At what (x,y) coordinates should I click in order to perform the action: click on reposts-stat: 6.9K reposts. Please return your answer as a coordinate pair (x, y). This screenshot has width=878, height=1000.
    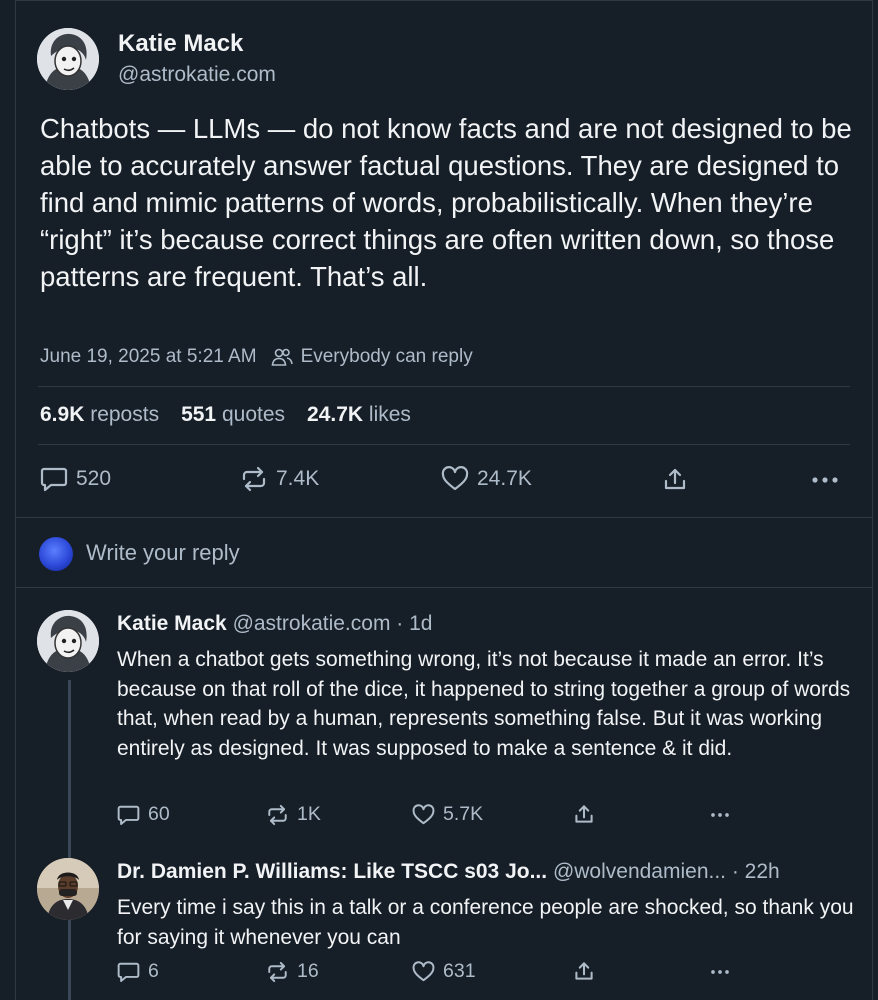
    Looking at the image, I should click on (99, 415).